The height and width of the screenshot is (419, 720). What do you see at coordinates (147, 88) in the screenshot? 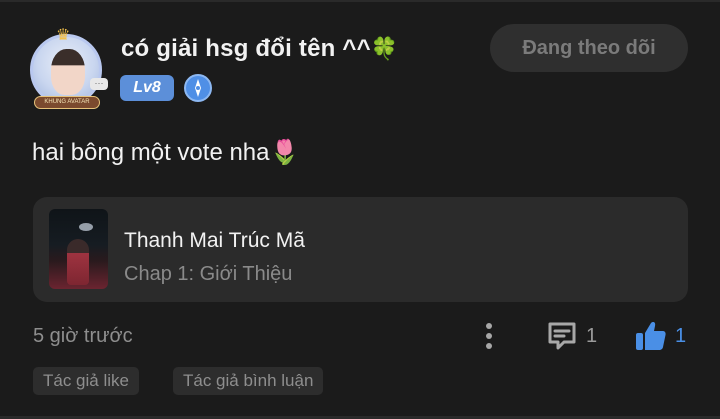
I see `level-badge: Lv8` at bounding box center [147, 88].